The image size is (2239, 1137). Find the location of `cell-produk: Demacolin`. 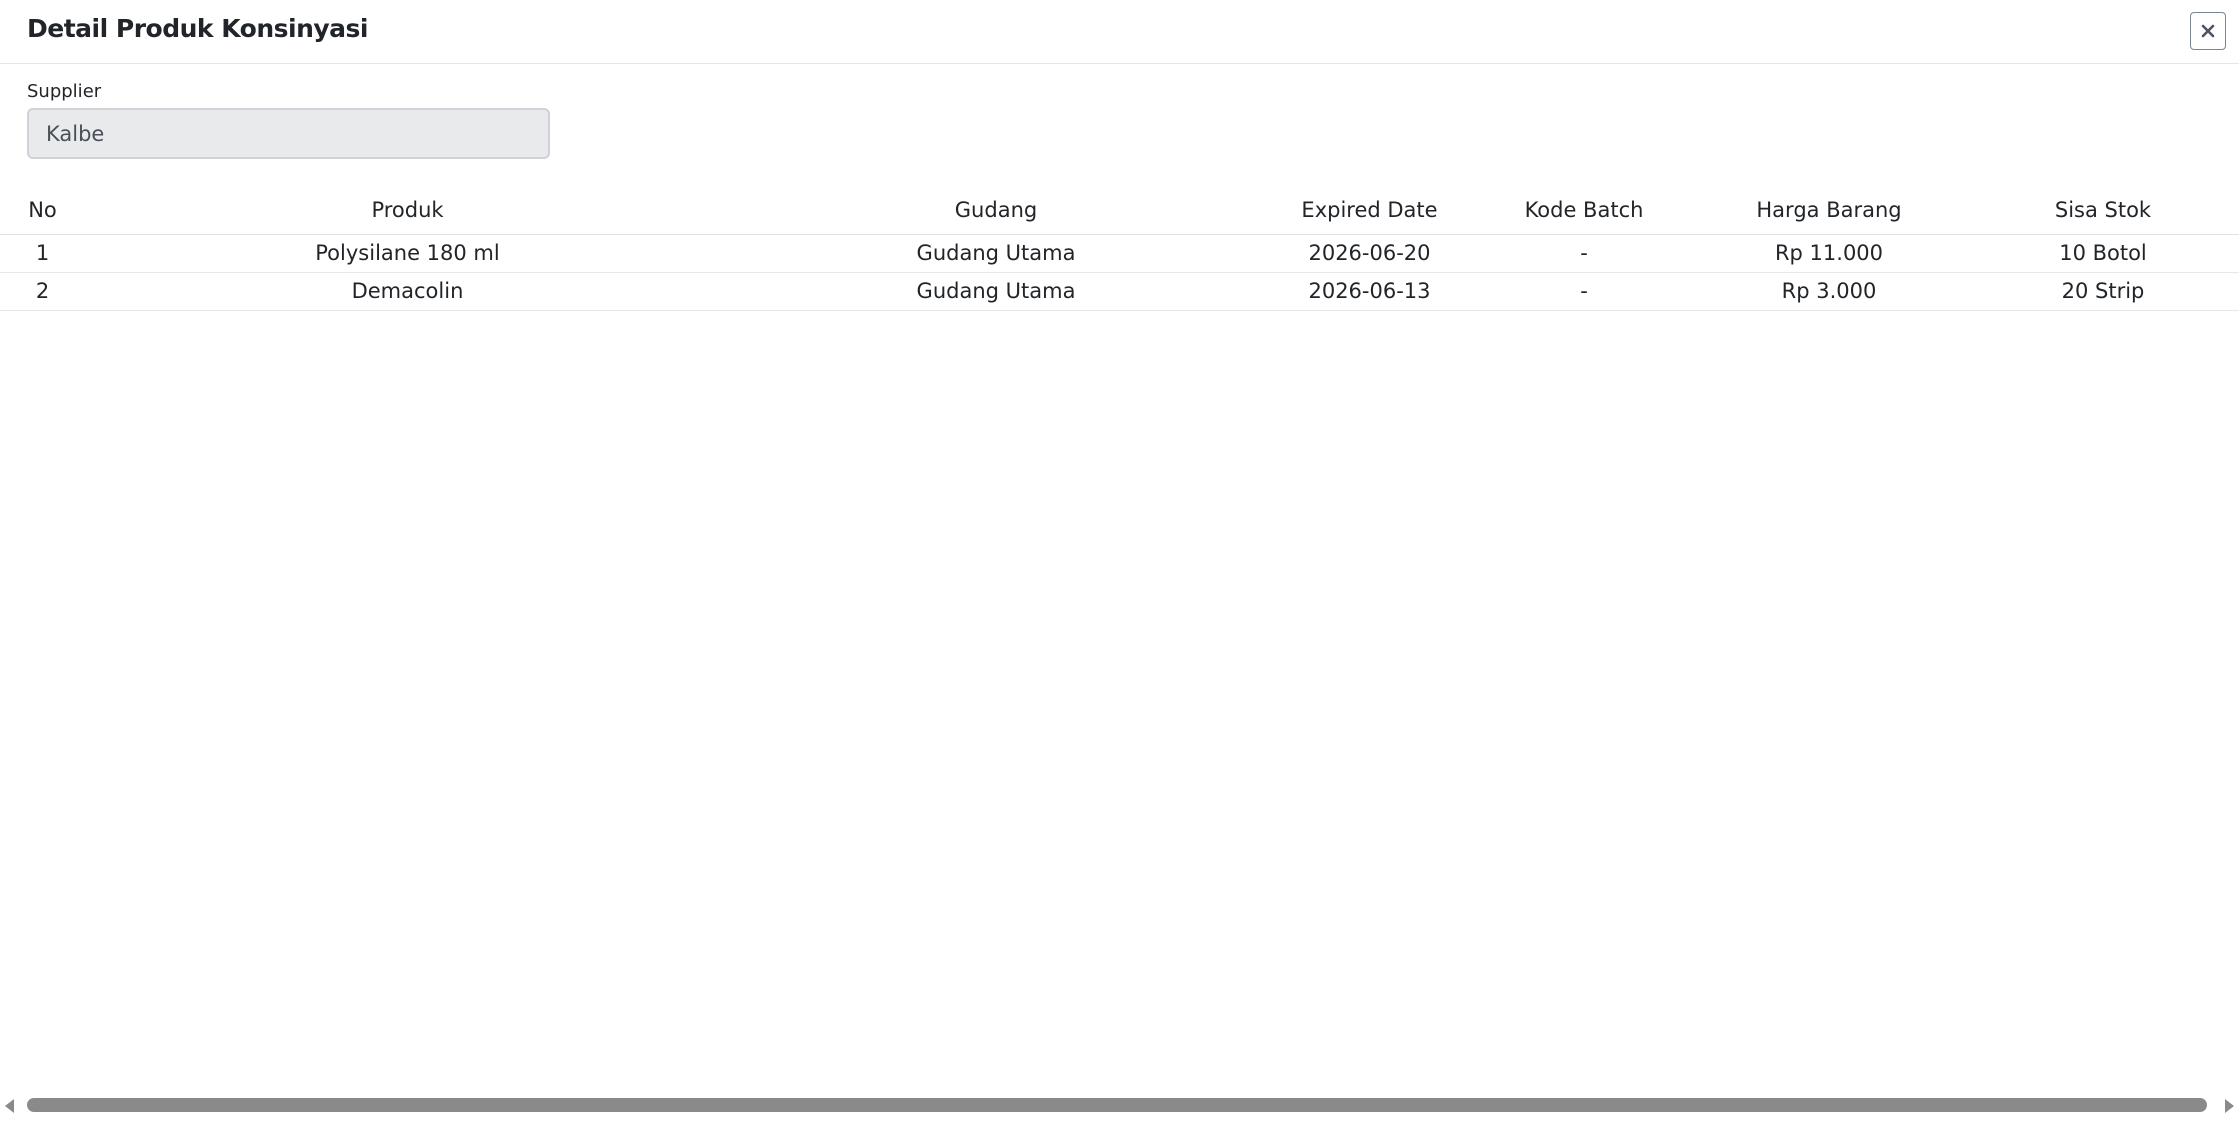

cell-produk: Demacolin is located at coordinates (407, 291).